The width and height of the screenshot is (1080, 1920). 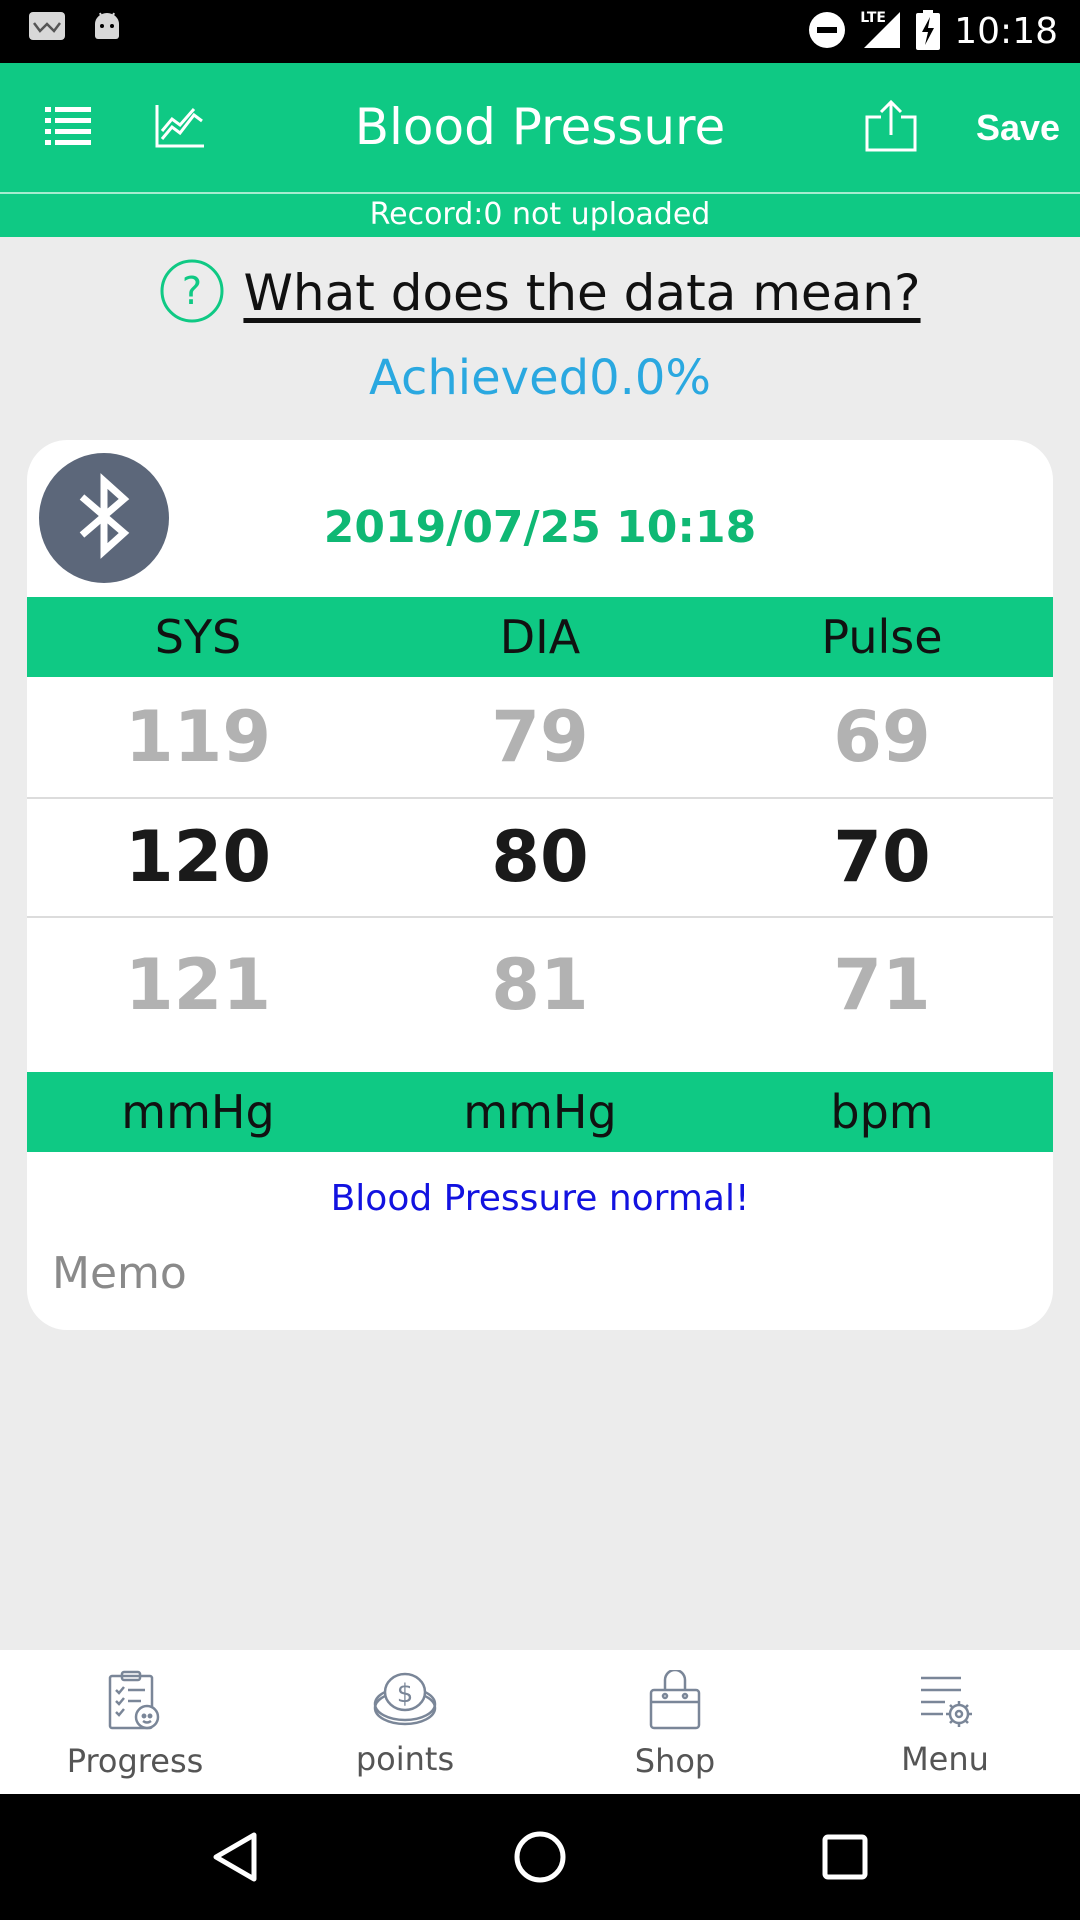 I want to click on sys-prev-value: 119, so click(x=198, y=737).